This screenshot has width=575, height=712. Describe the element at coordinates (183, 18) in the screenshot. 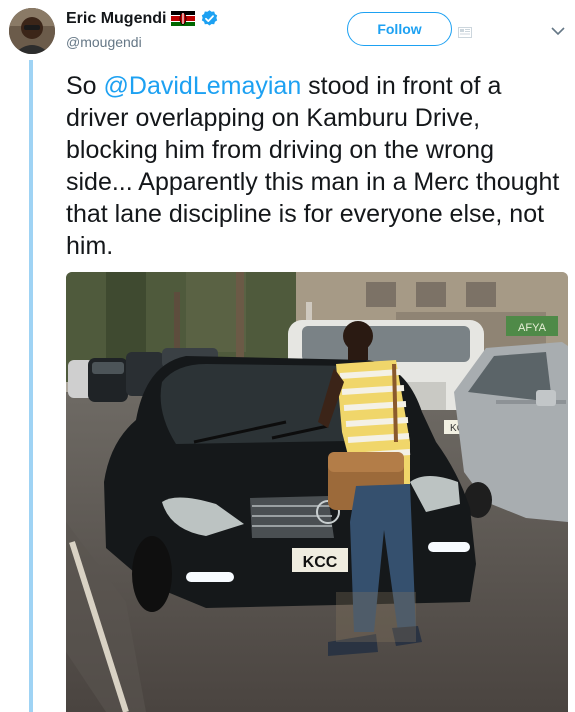

I see `kenya-flag-icon` at that location.